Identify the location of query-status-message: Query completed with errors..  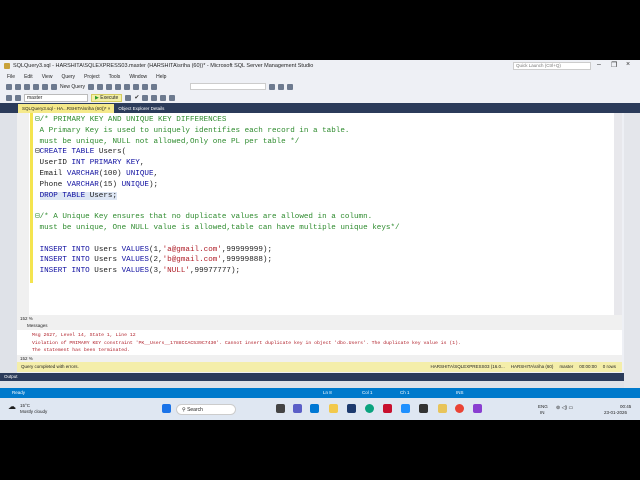
(50, 366).